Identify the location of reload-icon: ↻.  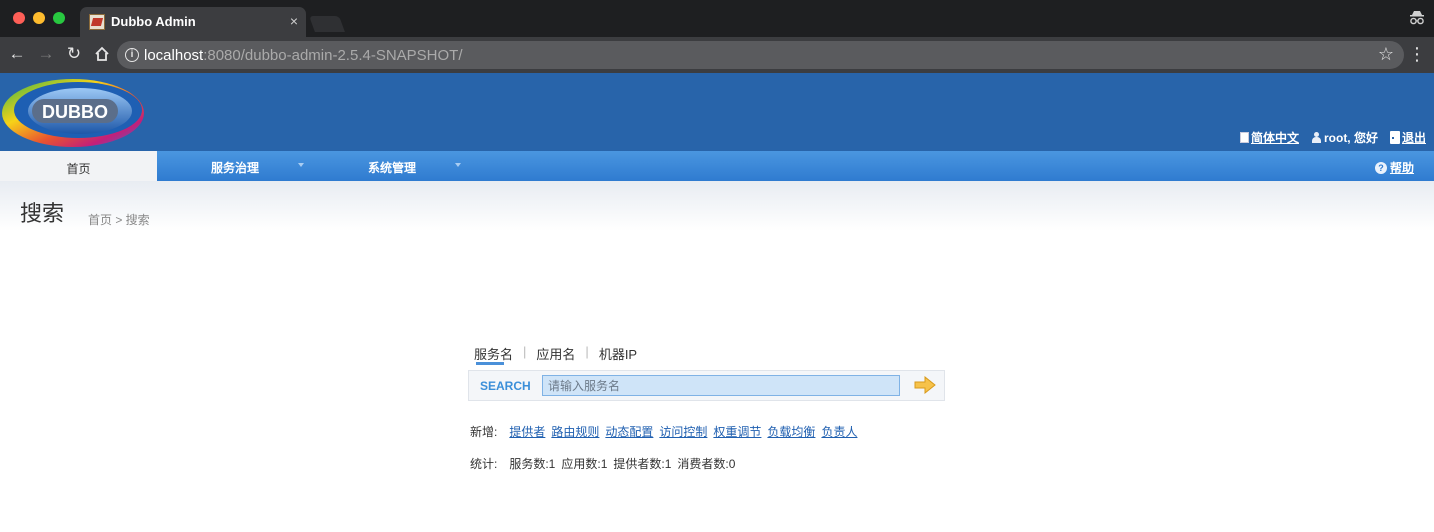
(74, 54).